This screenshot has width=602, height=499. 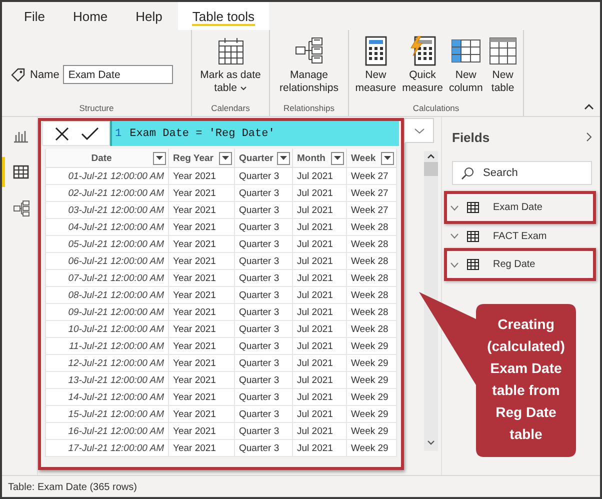 What do you see at coordinates (34, 16) in the screenshot?
I see `ribbon-tab: File` at bounding box center [34, 16].